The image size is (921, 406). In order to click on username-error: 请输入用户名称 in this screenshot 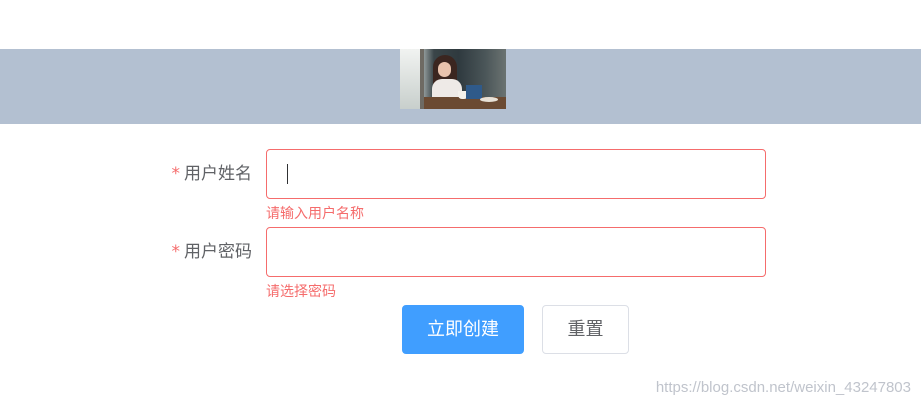, I will do `click(315, 214)`.